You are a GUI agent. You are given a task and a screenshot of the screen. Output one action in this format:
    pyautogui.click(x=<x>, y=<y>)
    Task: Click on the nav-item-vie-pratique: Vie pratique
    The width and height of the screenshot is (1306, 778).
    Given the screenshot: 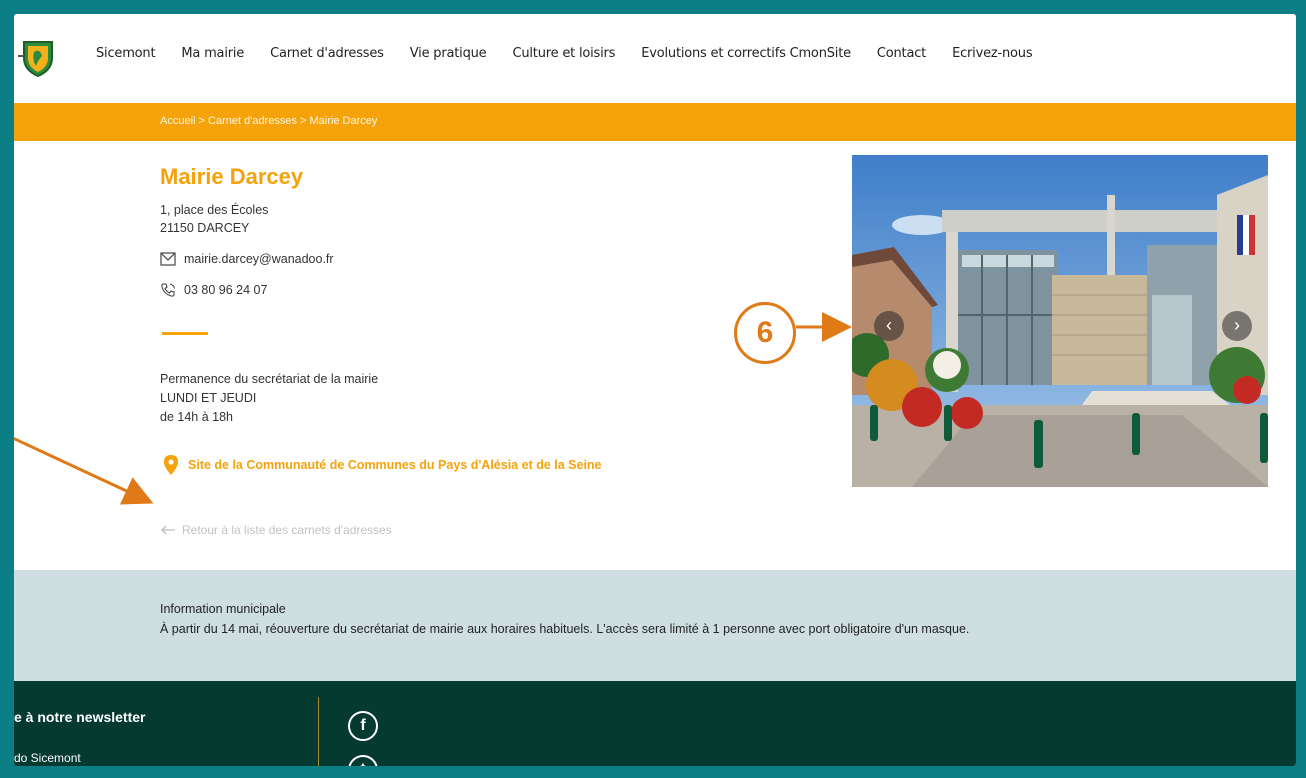 What is the action you would take?
    pyautogui.click(x=448, y=53)
    